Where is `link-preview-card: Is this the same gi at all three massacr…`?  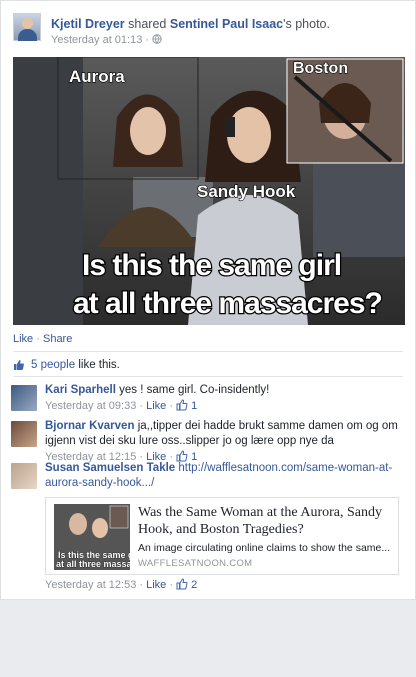 link-preview-card: Is this the same gi at all three massacr… is located at coordinates (222, 536).